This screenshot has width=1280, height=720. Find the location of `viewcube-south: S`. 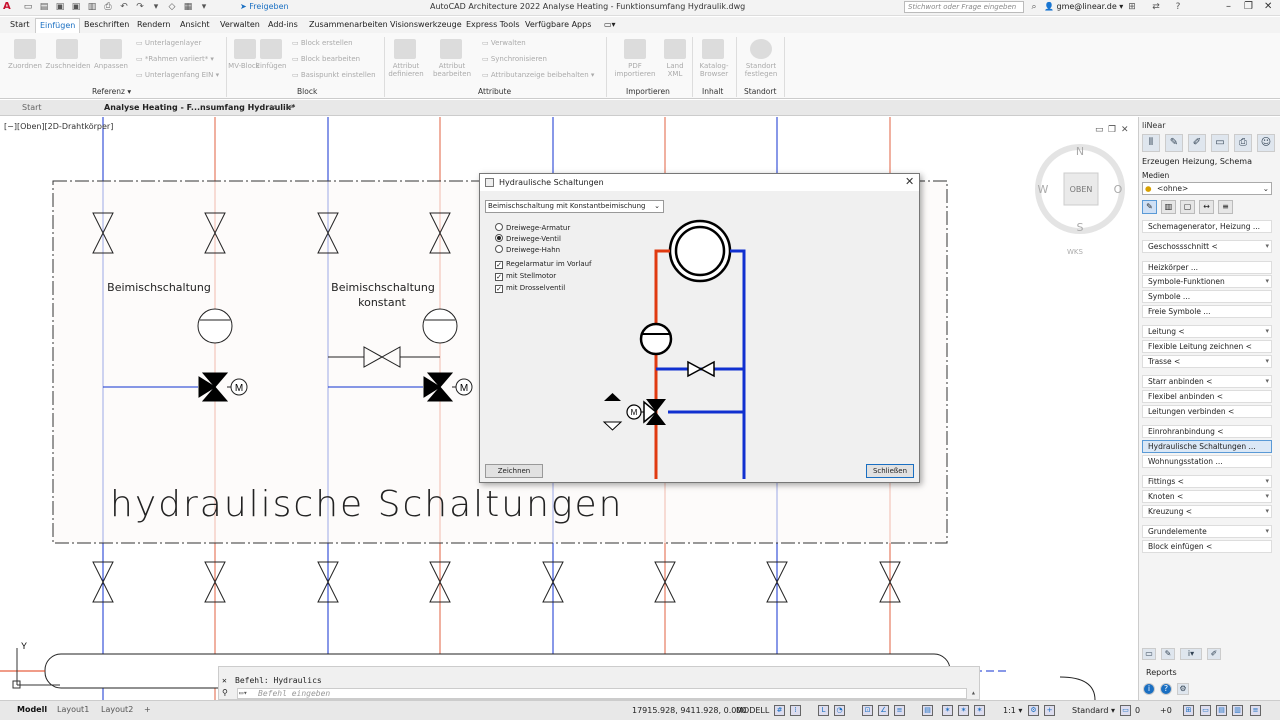

viewcube-south: S is located at coordinates (1080, 227).